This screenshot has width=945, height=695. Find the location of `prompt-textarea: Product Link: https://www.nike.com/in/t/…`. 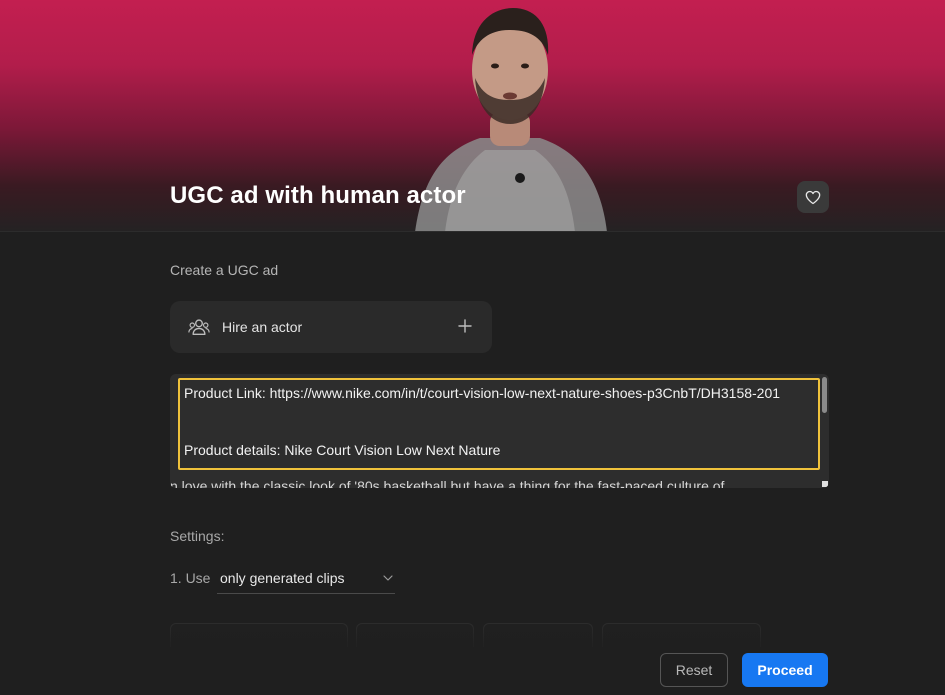

prompt-textarea: Product Link: https://www.nike.com/in/t/… is located at coordinates (499, 431).